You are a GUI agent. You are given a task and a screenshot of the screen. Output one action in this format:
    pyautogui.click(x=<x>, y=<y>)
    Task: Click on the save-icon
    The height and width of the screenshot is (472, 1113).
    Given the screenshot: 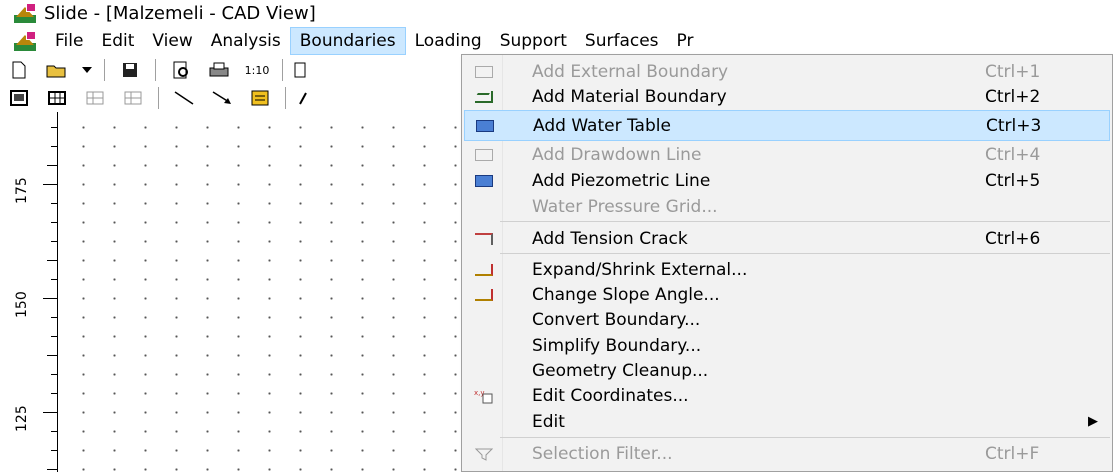 What is the action you would take?
    pyautogui.click(x=130, y=70)
    